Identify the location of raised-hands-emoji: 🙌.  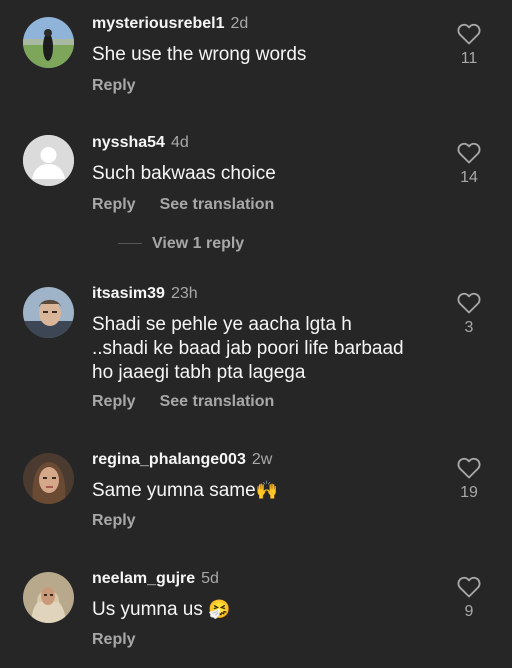
(267, 490).